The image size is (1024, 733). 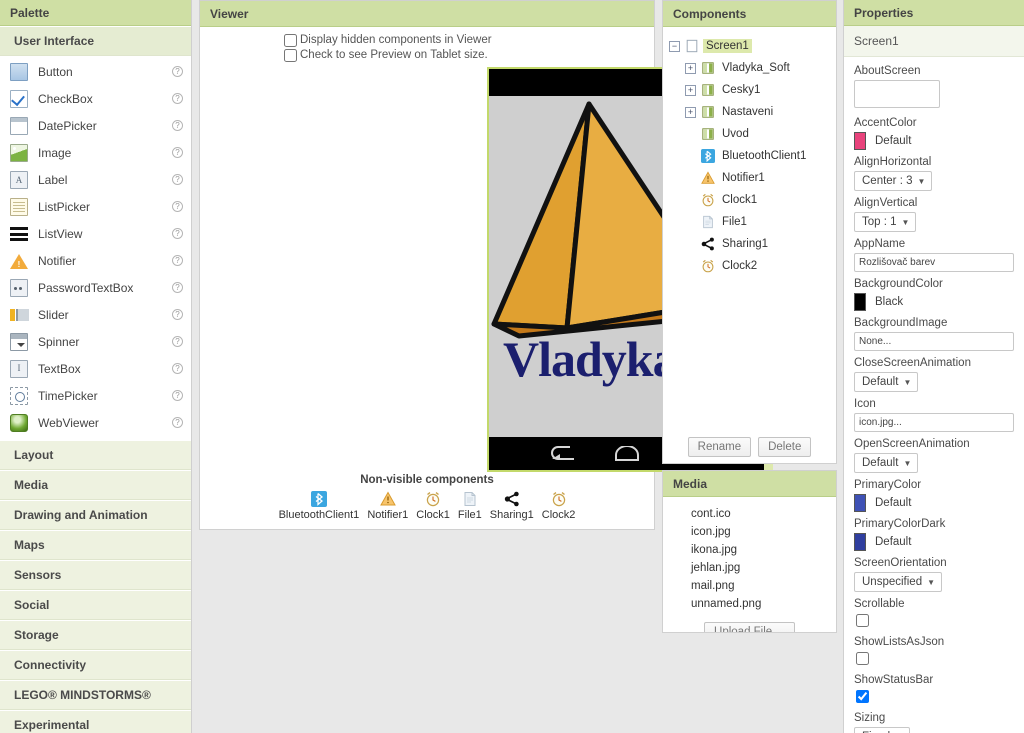 I want to click on media-file-ikona-jpg: ikona.jpg, so click(x=749, y=550).